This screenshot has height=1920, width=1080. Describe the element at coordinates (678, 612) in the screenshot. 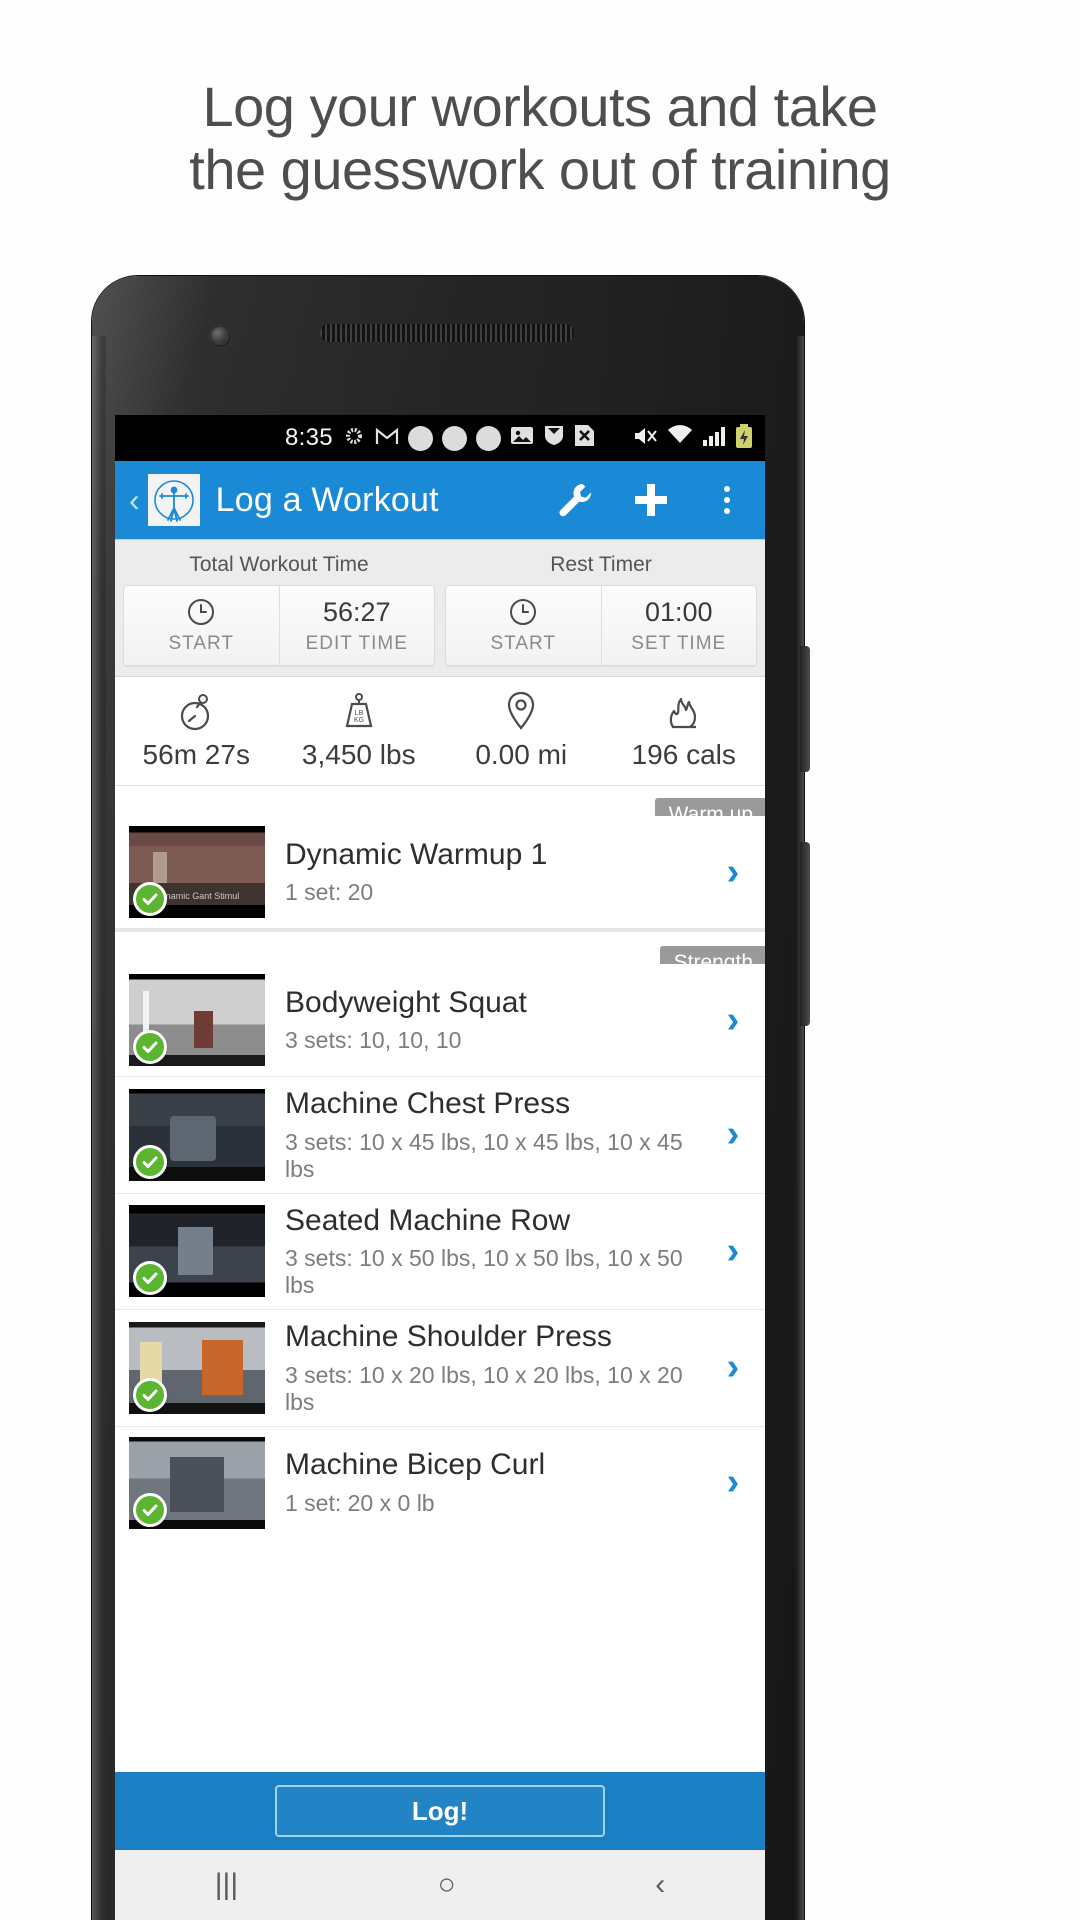

I see `rest-timer-value: 01:00` at that location.